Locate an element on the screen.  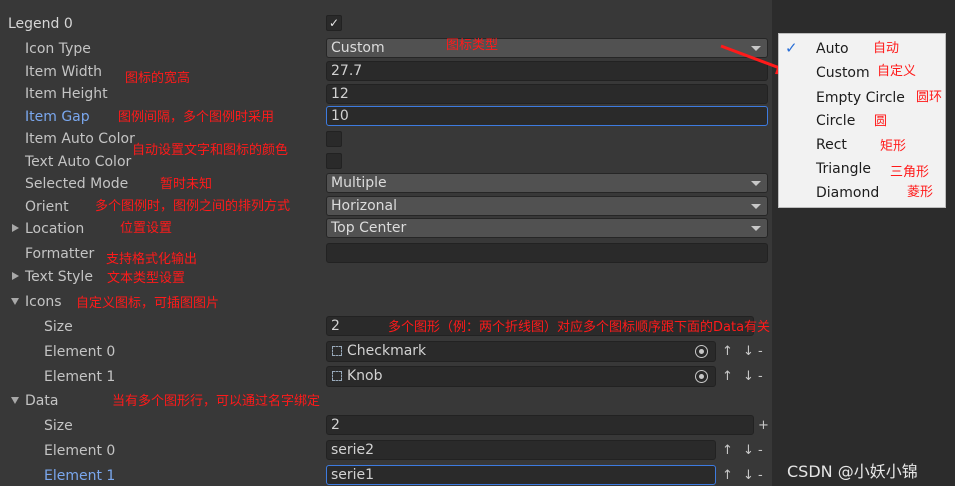
data-element1-field: serie1 is located at coordinates (521, 475).